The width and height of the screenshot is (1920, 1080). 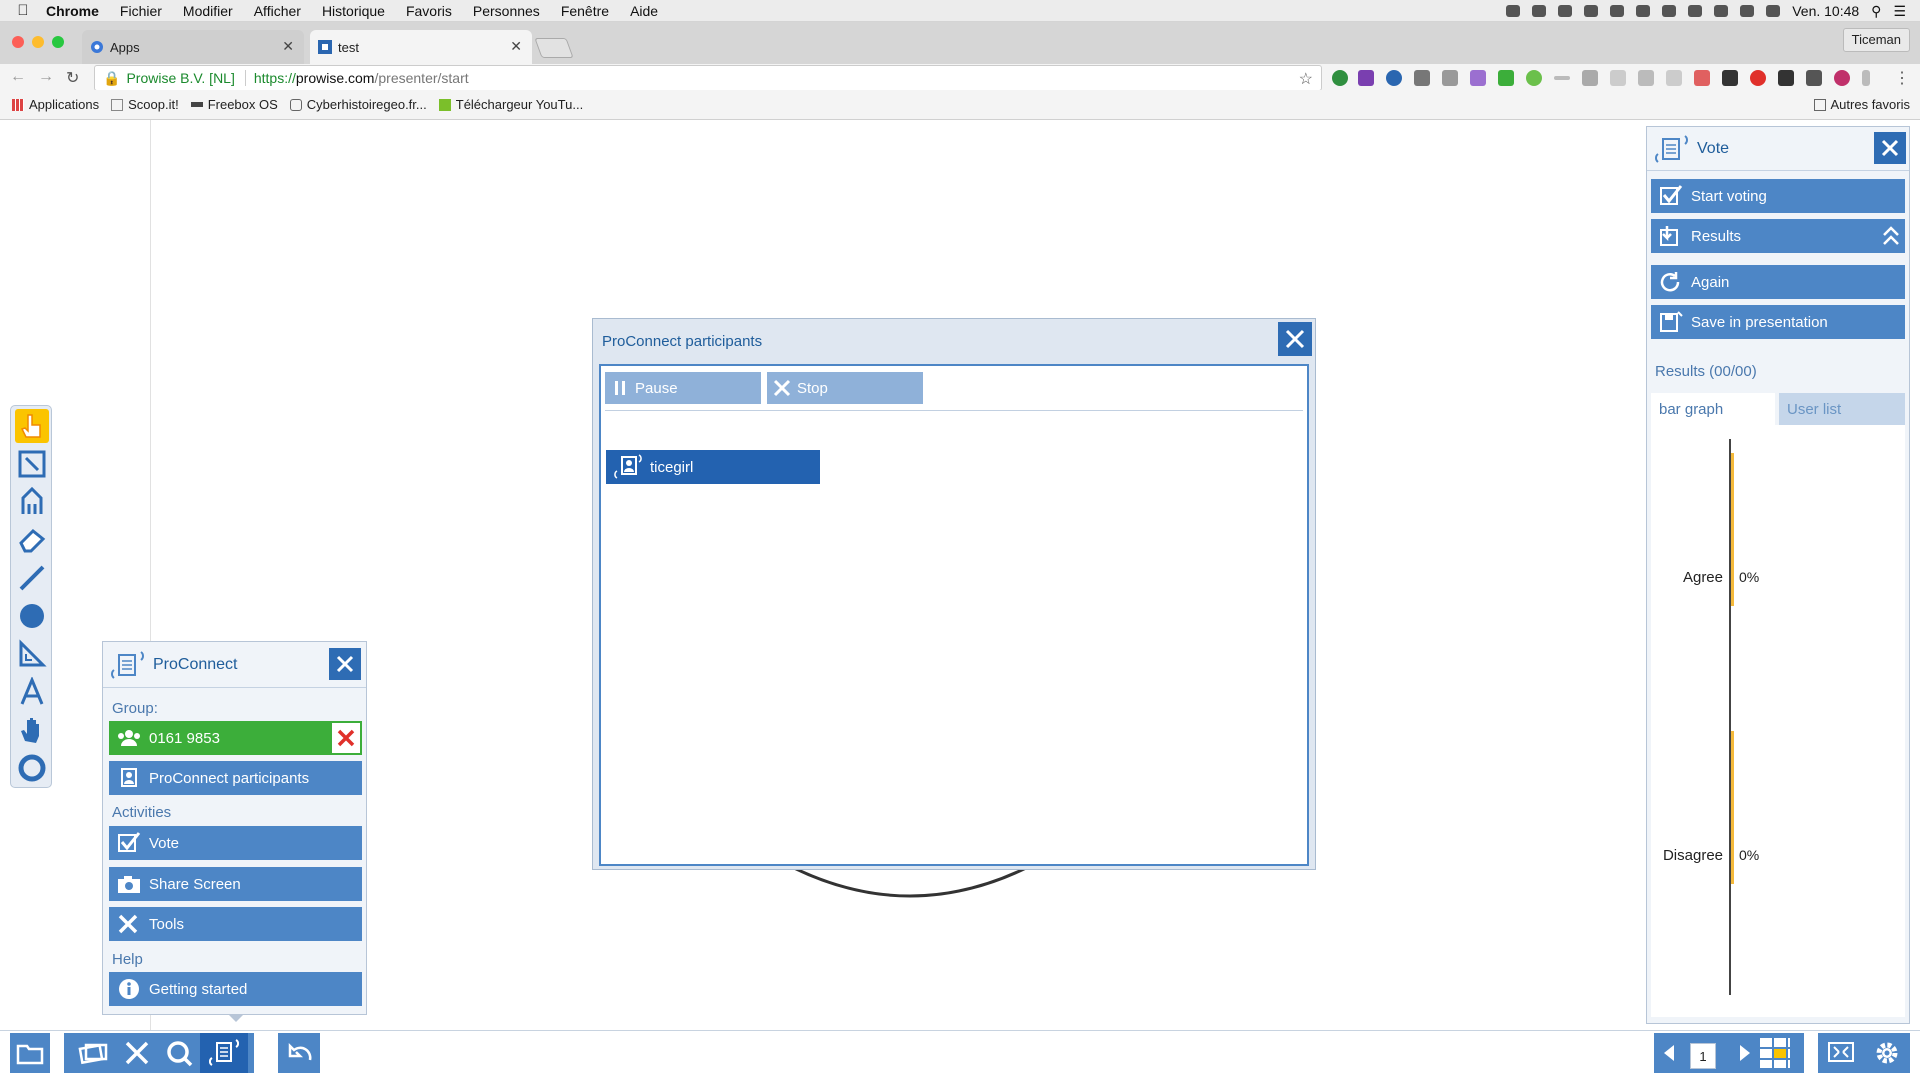 I want to click on close-vote-button, so click(x=1890, y=148).